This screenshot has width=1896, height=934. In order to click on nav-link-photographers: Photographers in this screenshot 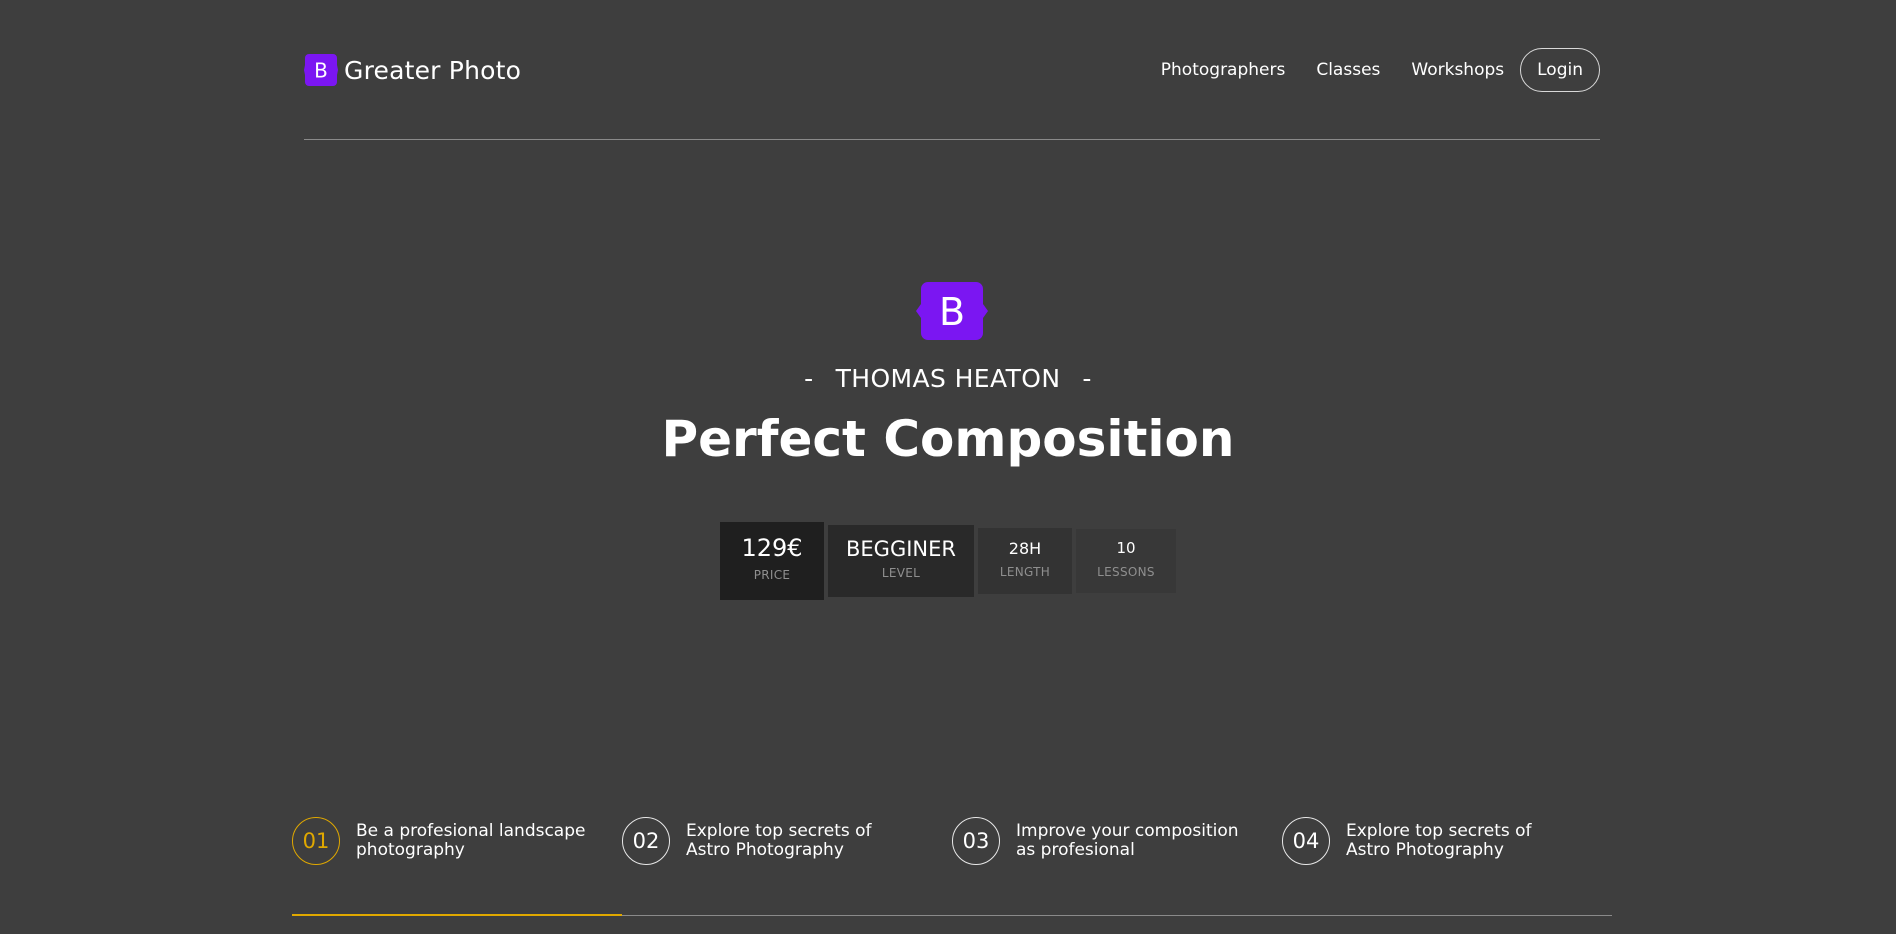, I will do `click(1223, 70)`.